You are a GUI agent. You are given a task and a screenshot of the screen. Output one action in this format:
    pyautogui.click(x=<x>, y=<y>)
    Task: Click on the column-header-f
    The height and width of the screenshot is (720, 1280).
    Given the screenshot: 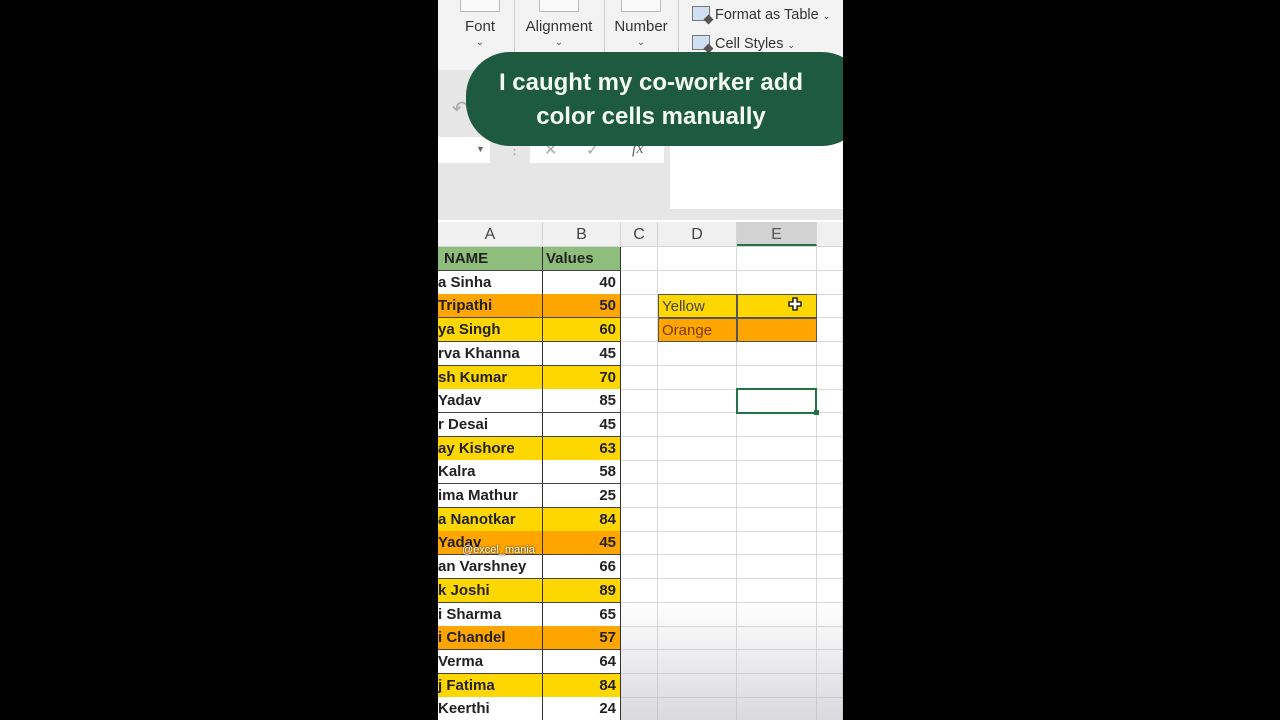 What is the action you would take?
    pyautogui.click(x=830, y=234)
    